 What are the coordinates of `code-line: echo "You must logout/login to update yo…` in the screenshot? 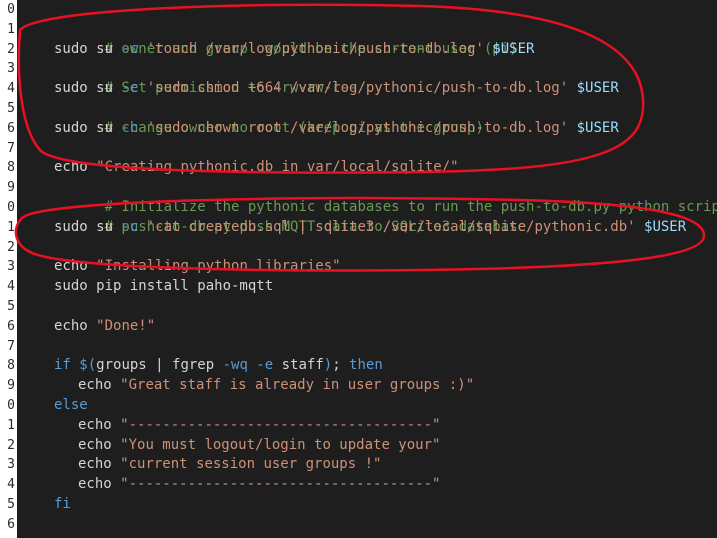 It's located at (259, 446).